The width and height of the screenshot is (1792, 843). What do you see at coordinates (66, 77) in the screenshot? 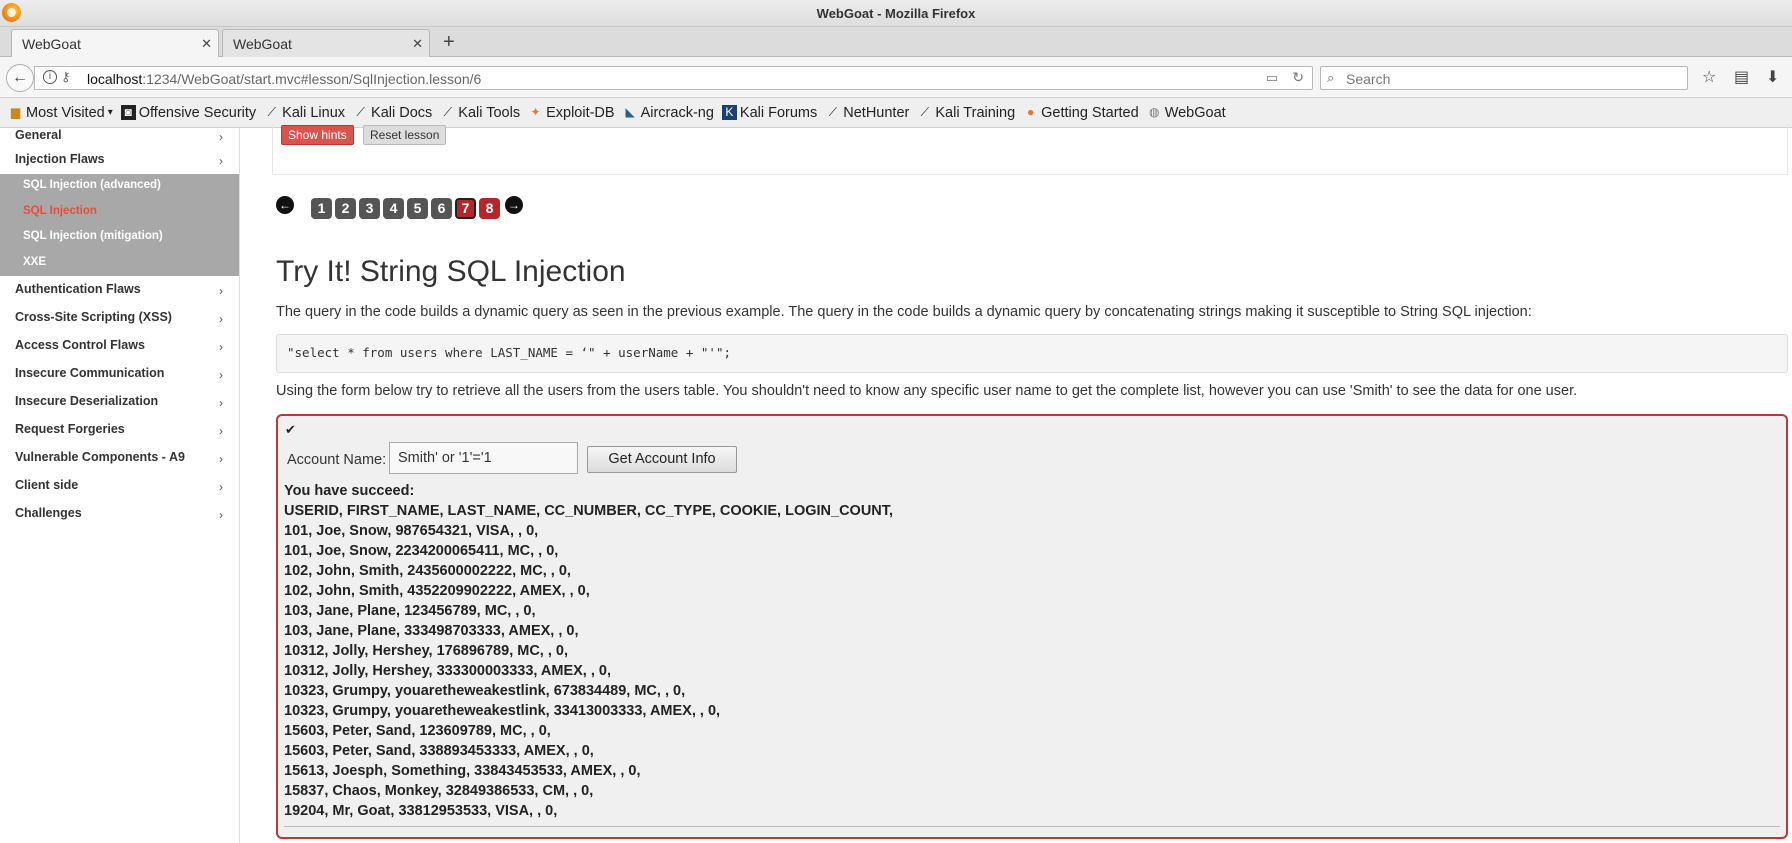
I see `key-icon: ⚷` at bounding box center [66, 77].